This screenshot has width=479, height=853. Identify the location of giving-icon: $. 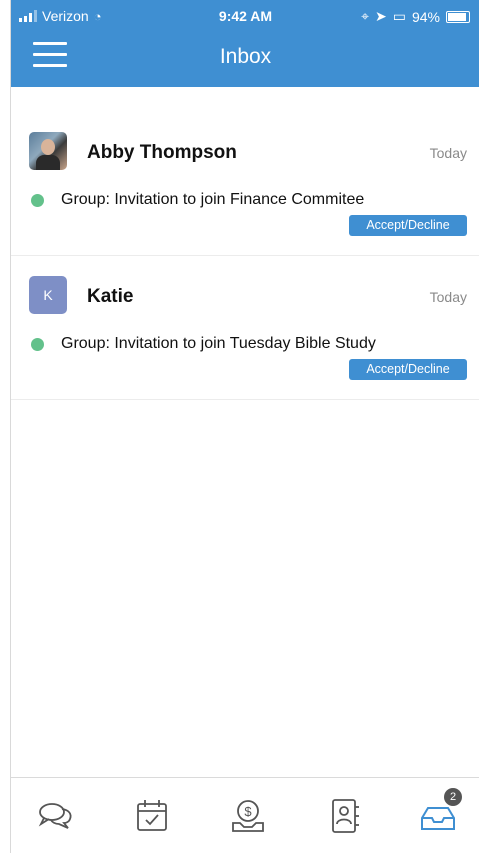
(248, 816).